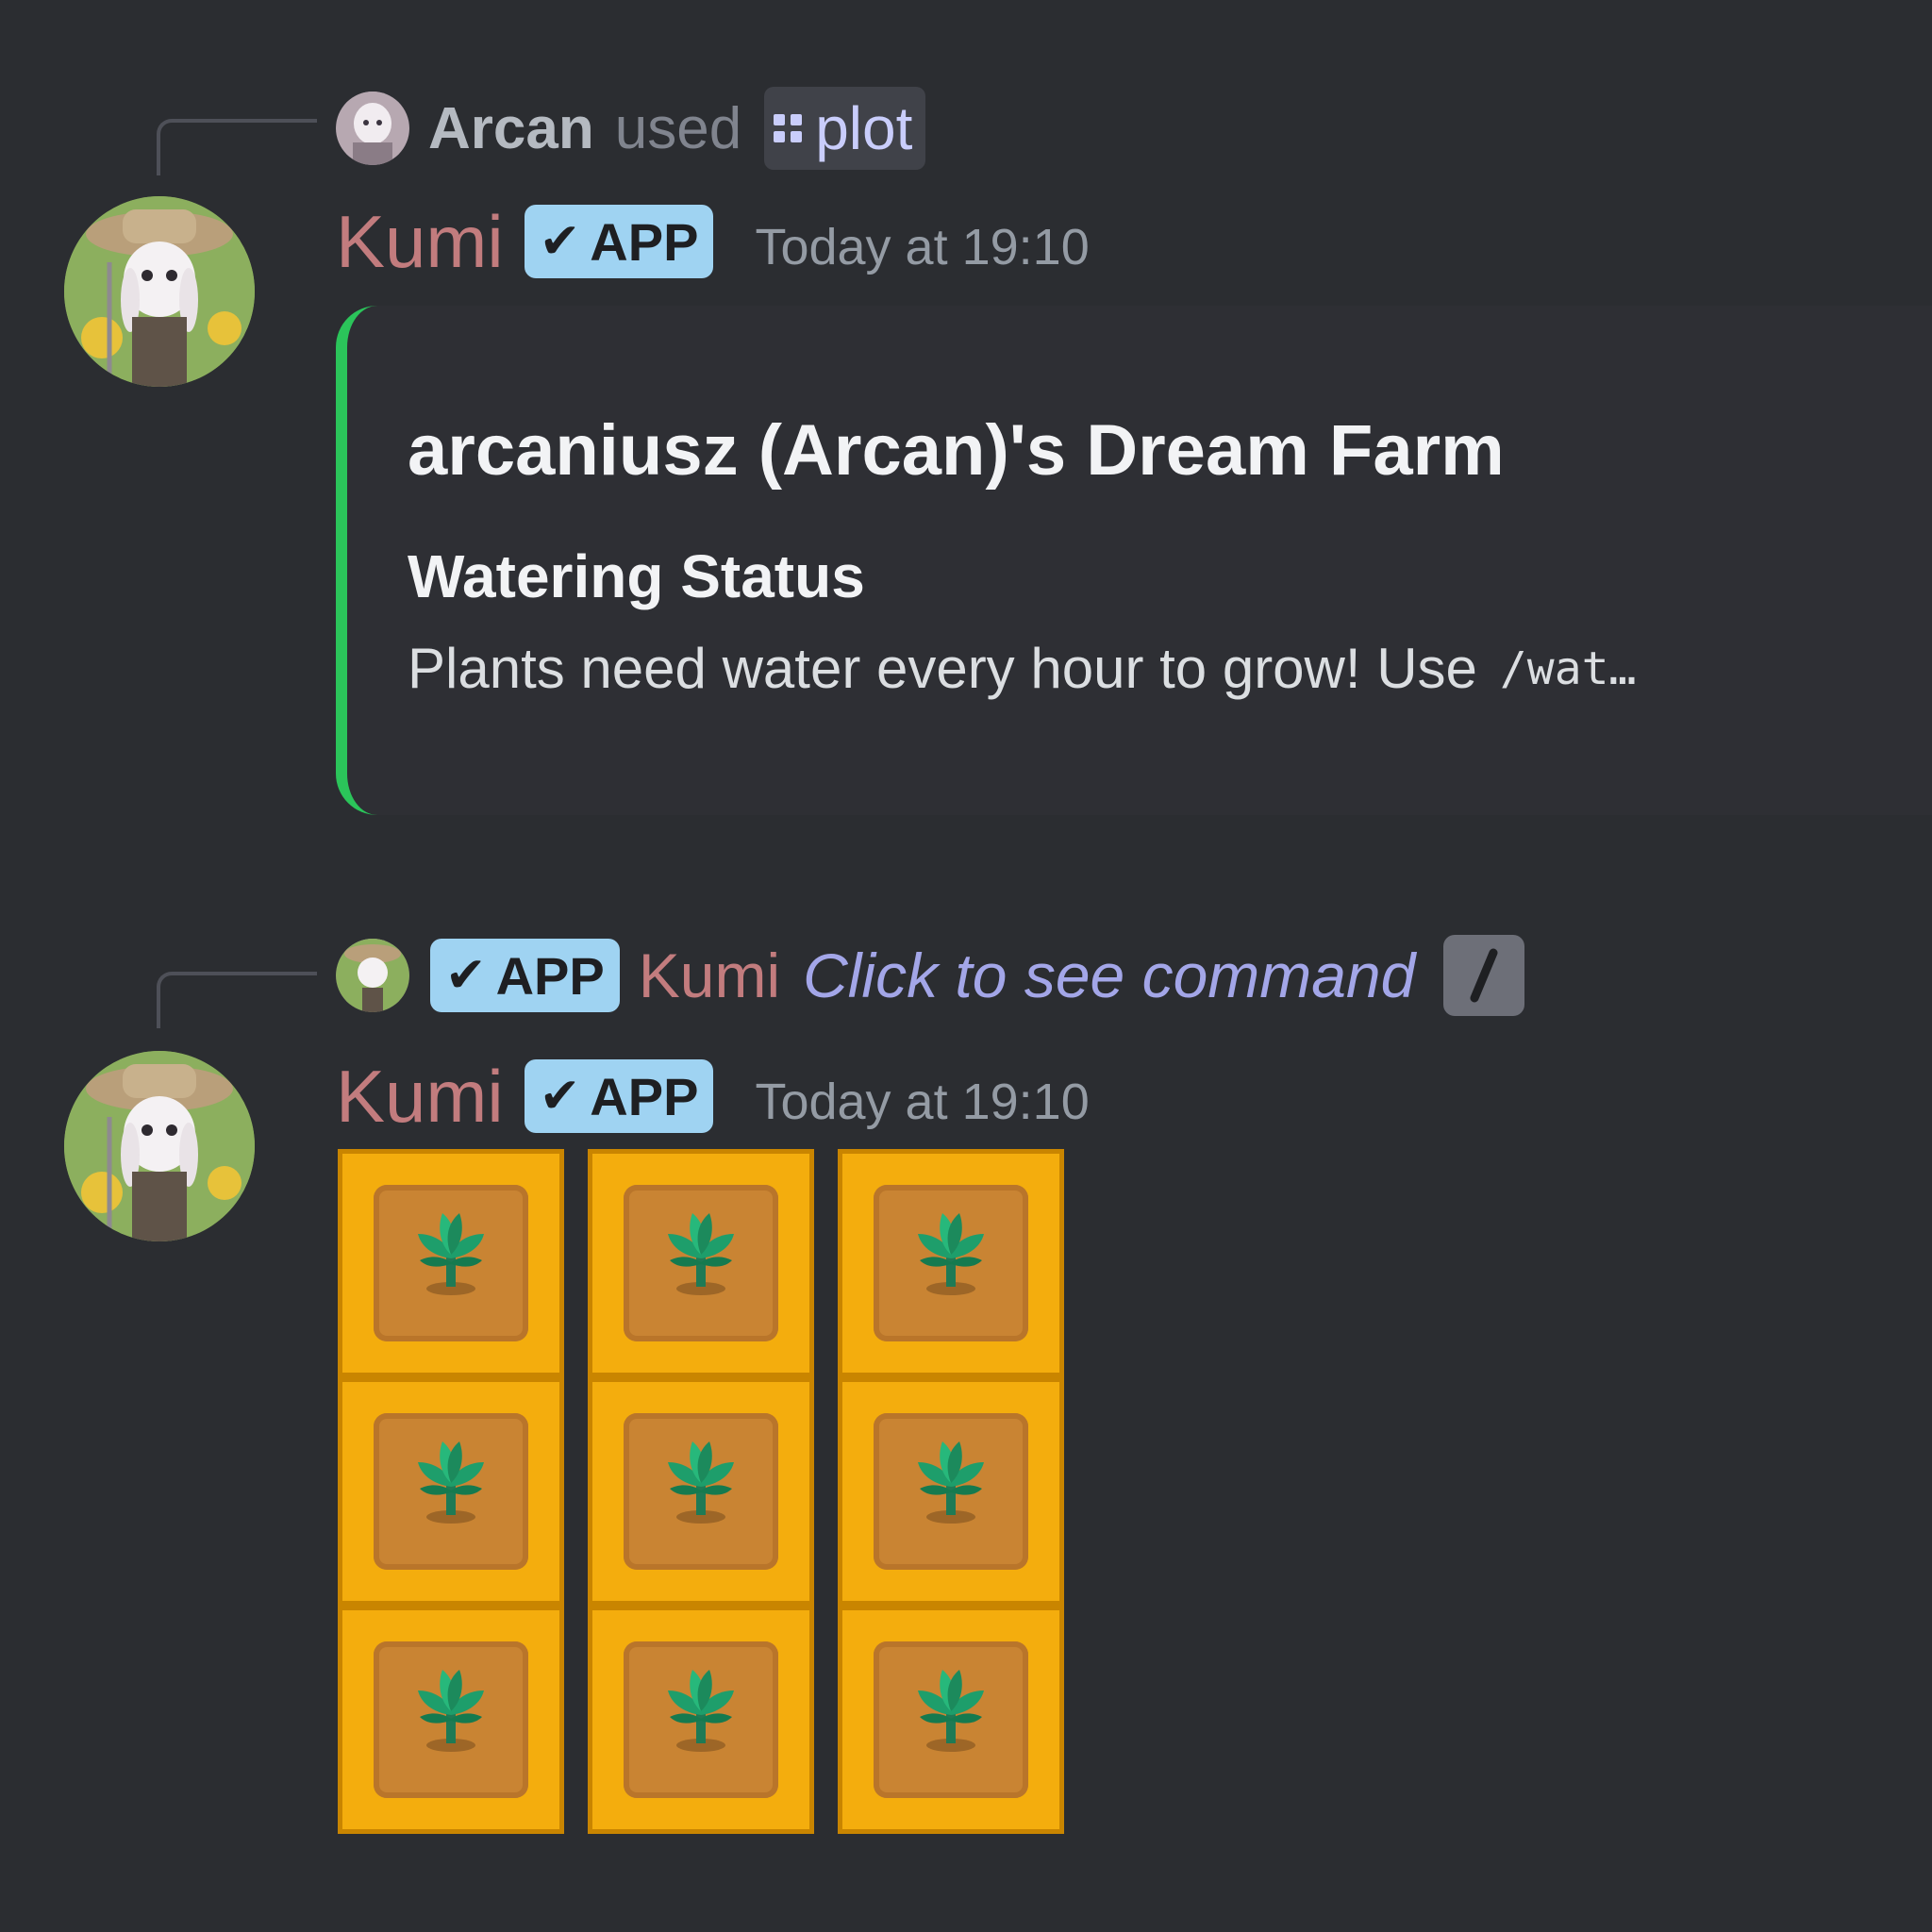 Image resolution: width=1932 pixels, height=1932 pixels. What do you see at coordinates (957, 451) in the screenshot?
I see `embed-title: arcaniusz (Arcan)'s Dream Farm` at bounding box center [957, 451].